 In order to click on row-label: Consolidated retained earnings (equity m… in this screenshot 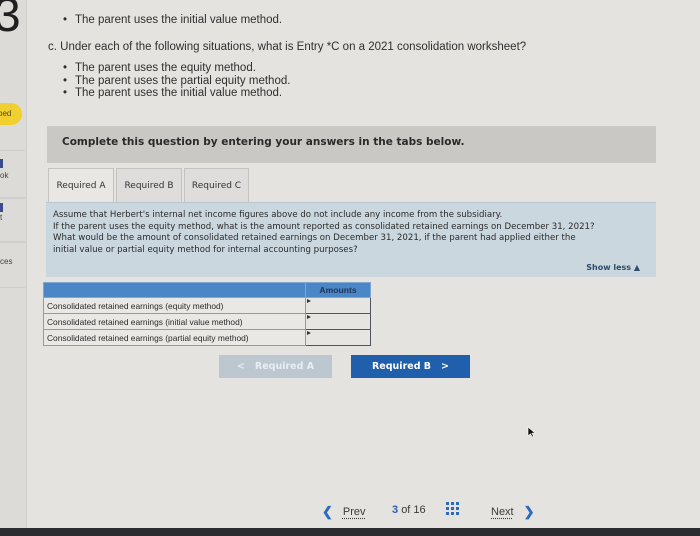, I will do `click(174, 305)`.